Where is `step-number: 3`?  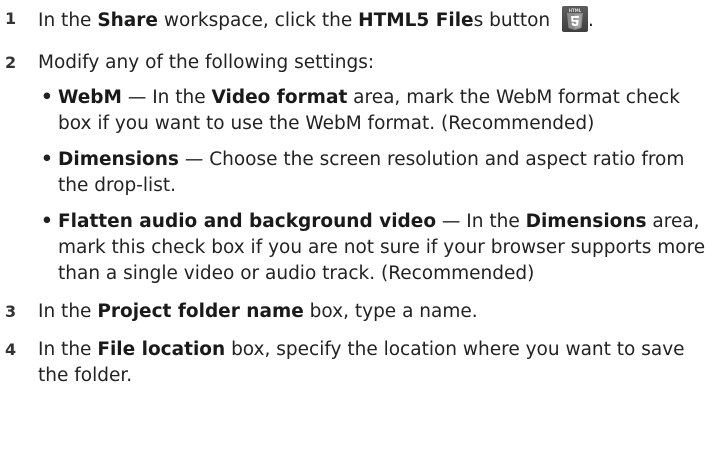 step-number: 3 is located at coordinates (11, 311).